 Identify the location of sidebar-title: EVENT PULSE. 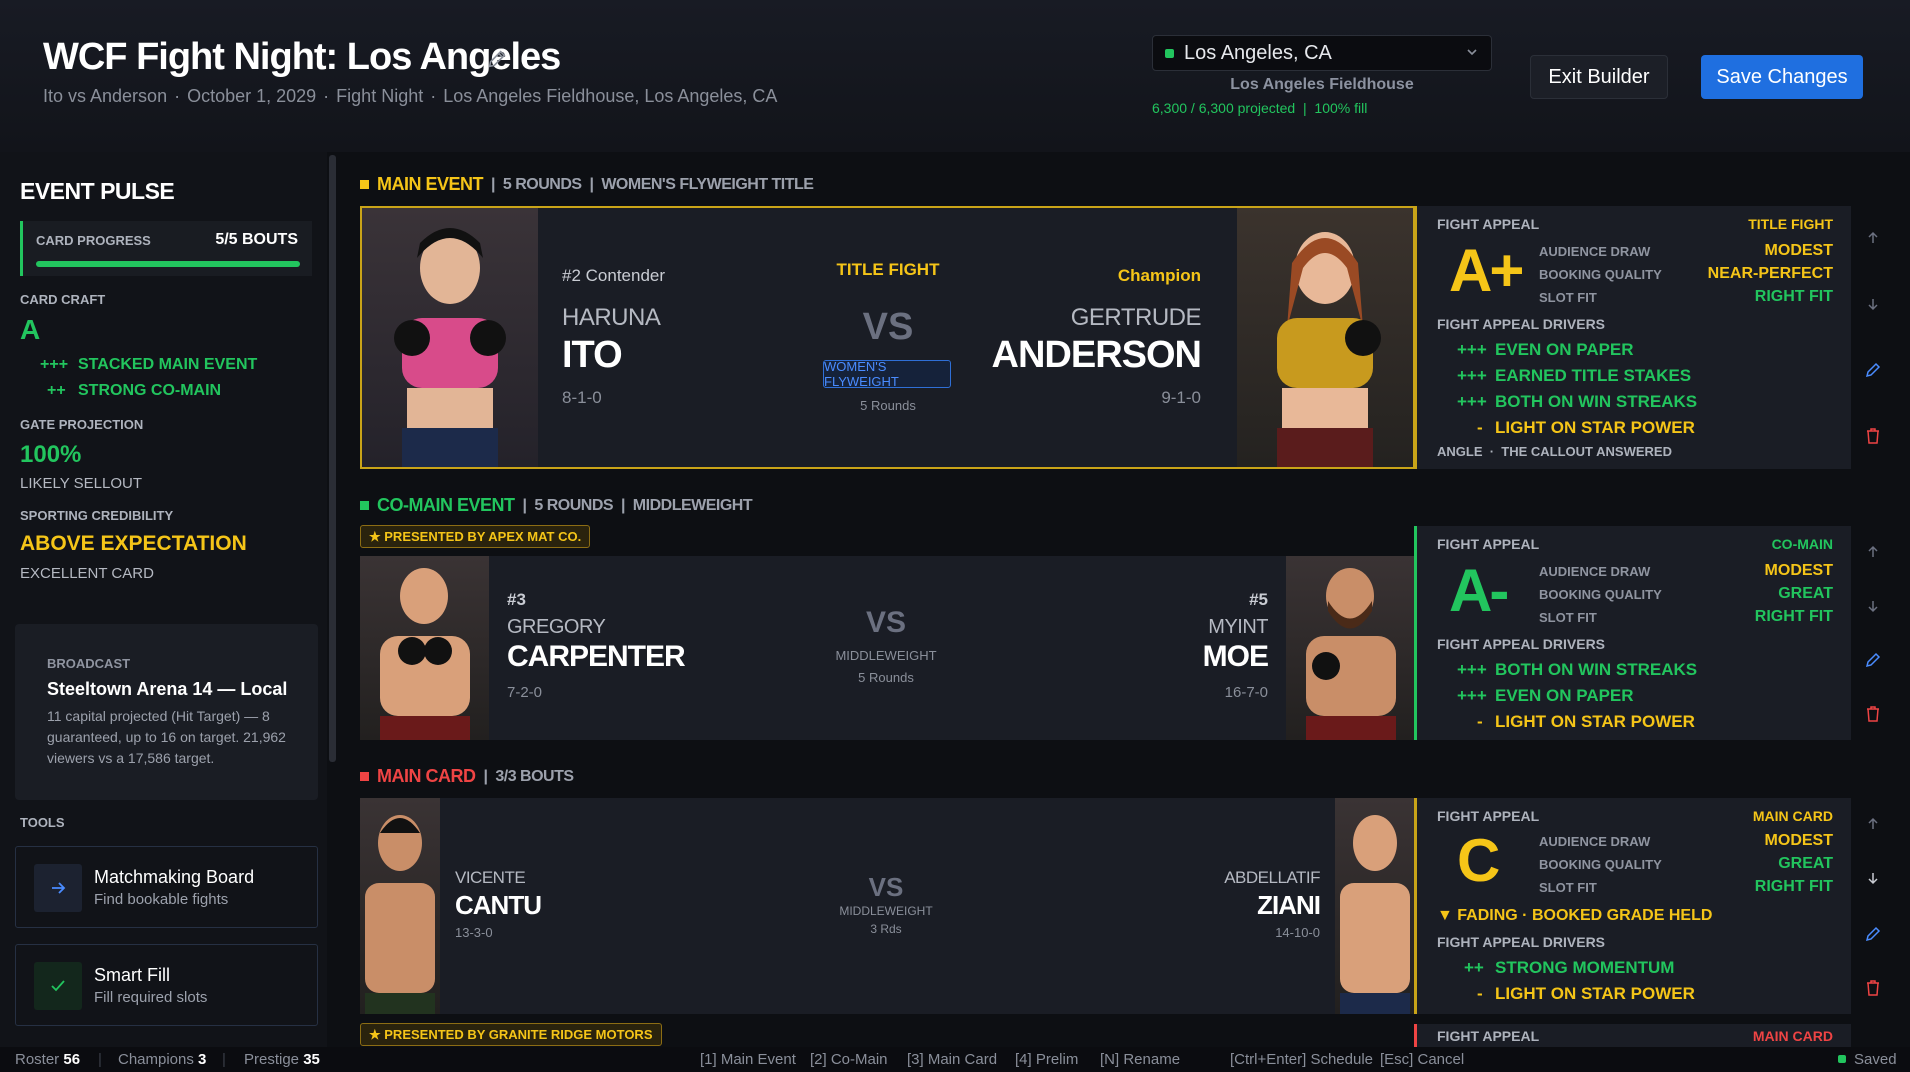
(97, 191).